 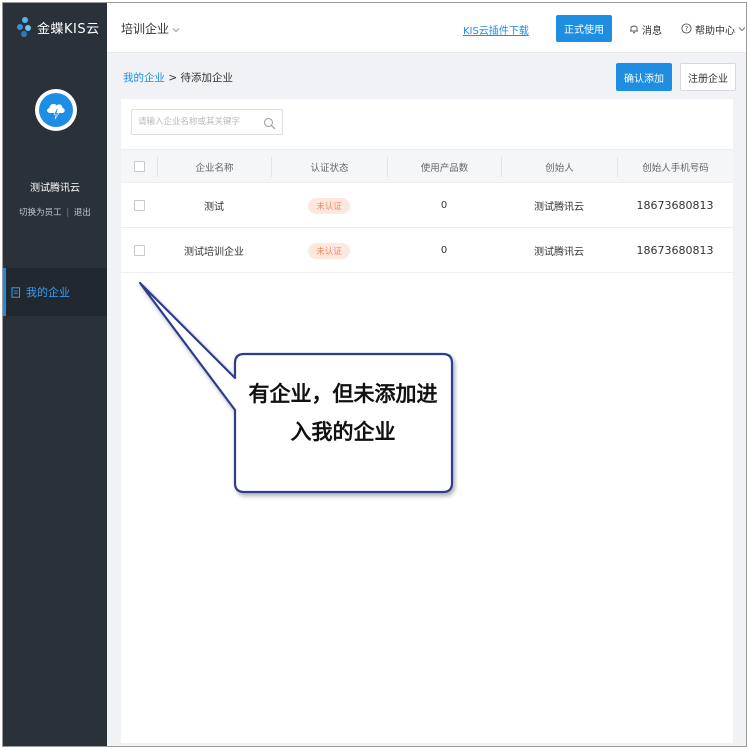 What do you see at coordinates (644, 77) in the screenshot?
I see `confirm-add-button: 确认添加` at bounding box center [644, 77].